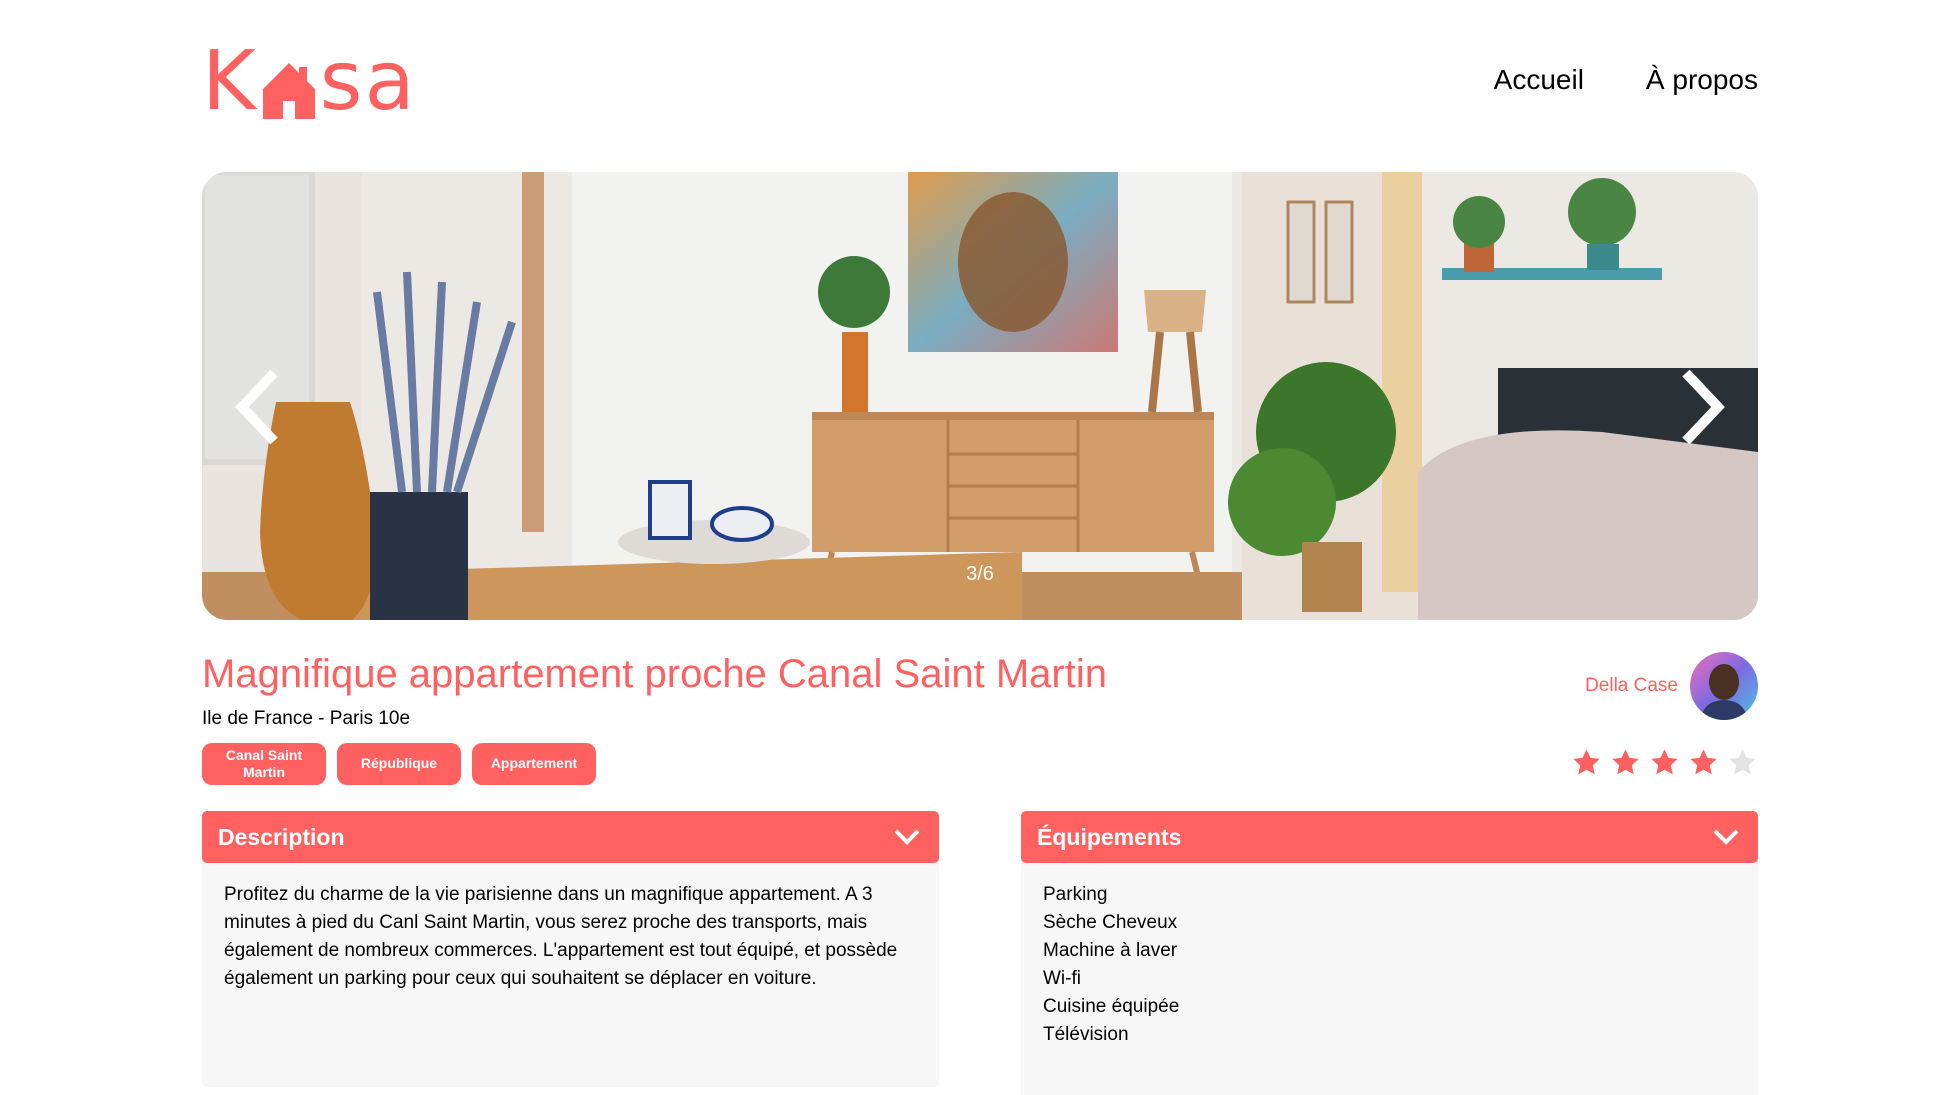 The width and height of the screenshot is (1950, 1095). I want to click on tag-republique: République, so click(399, 764).